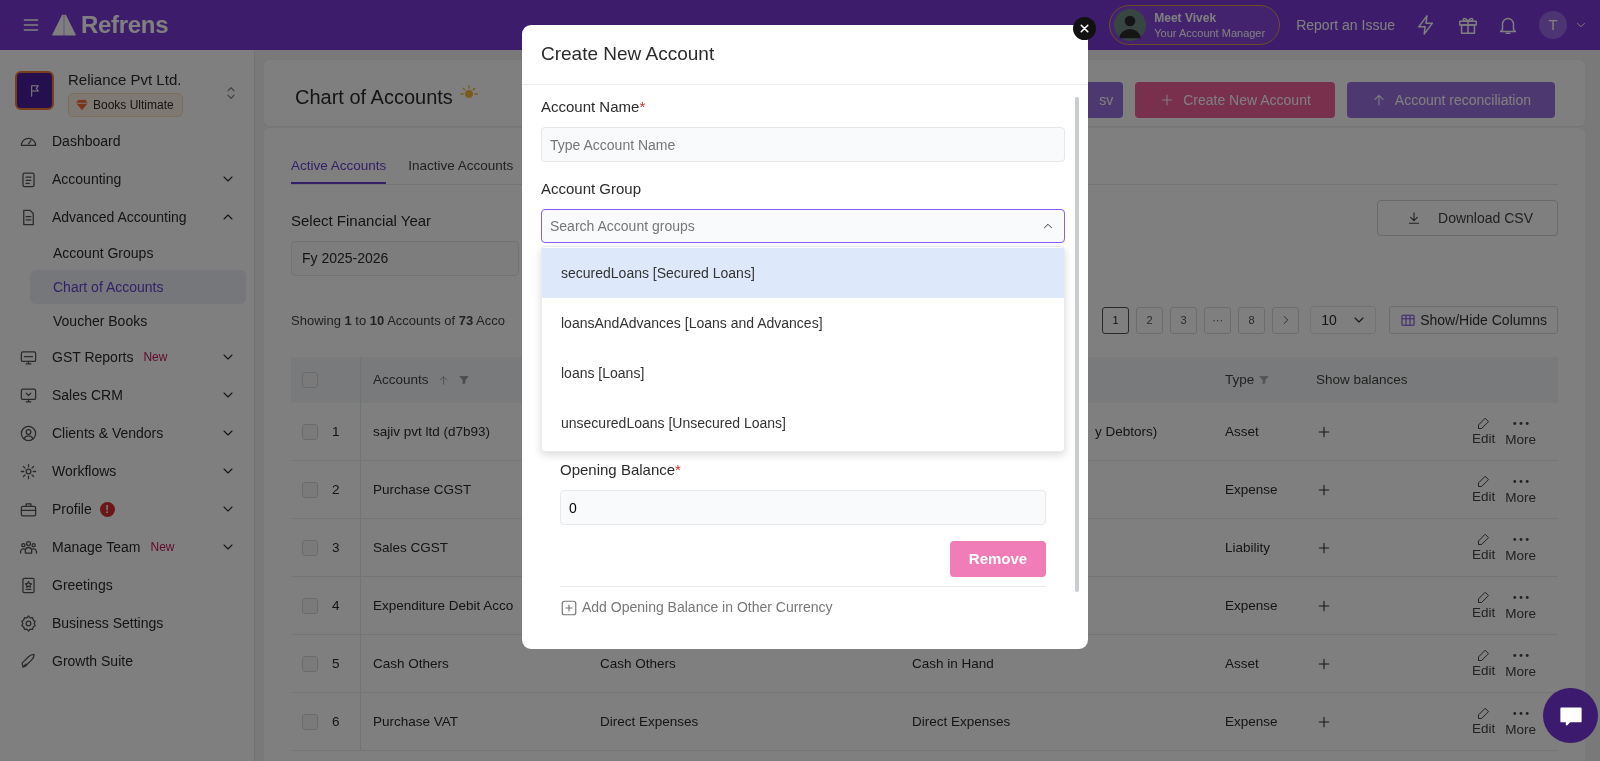 The image size is (1600, 761). What do you see at coordinates (339, 170) in the screenshot?
I see `tab: Active Accounts` at bounding box center [339, 170].